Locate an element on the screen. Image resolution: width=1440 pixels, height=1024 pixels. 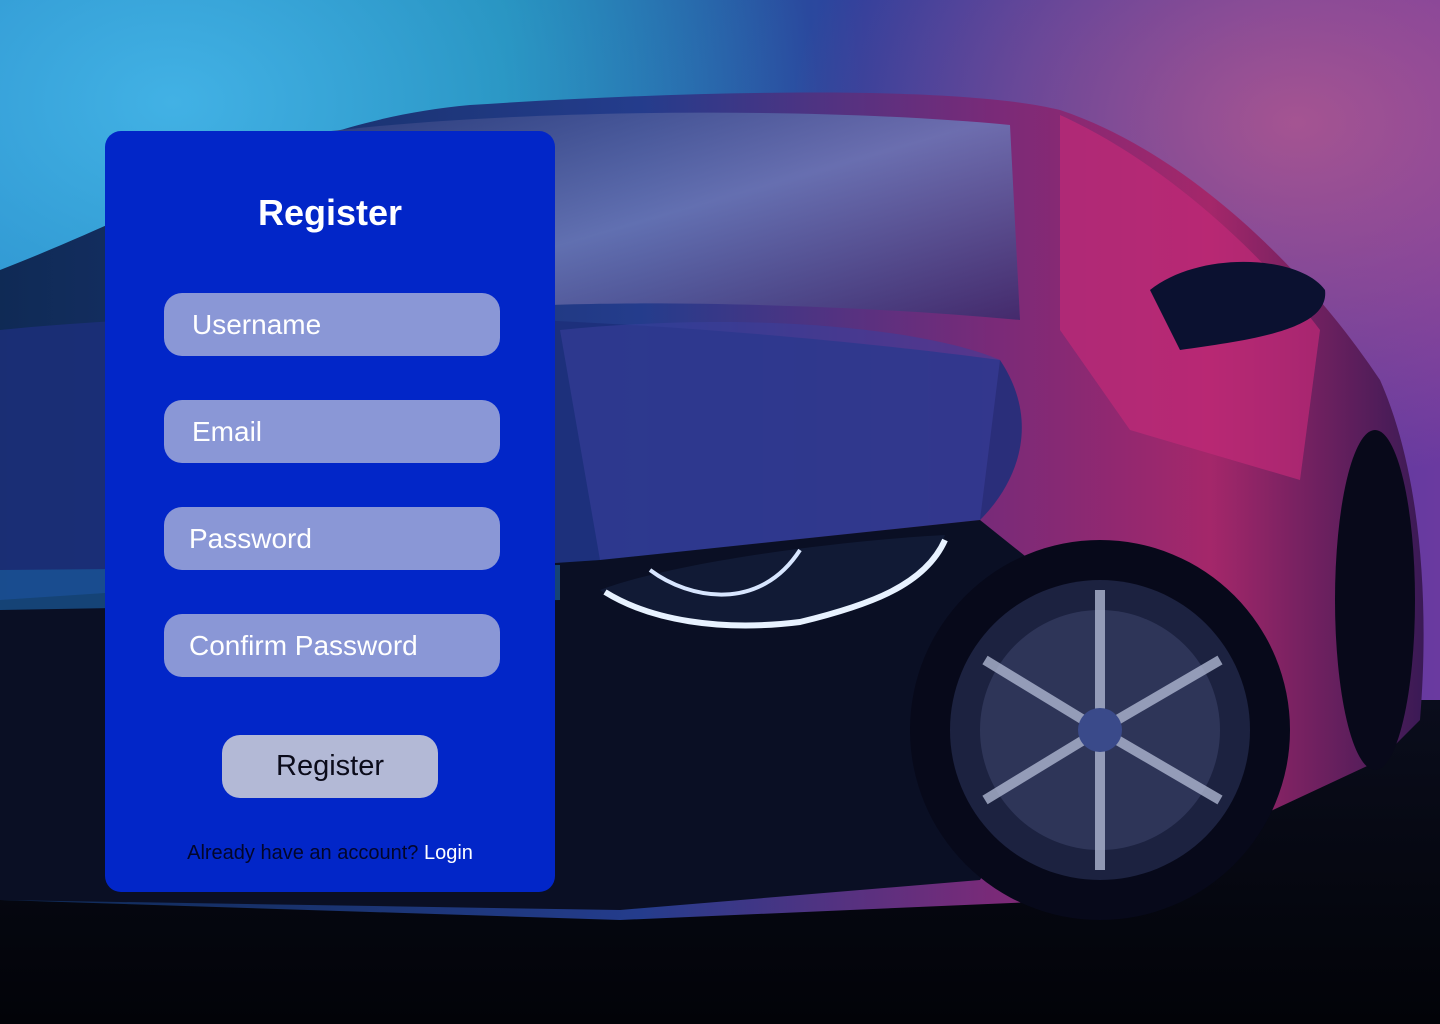
username-input is located at coordinates (332, 324).